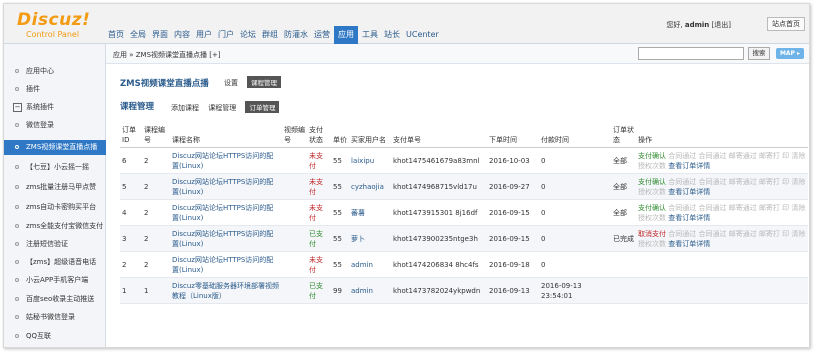  Describe the element at coordinates (131, 212) in the screenshot. I see `cell-id: 4` at that location.